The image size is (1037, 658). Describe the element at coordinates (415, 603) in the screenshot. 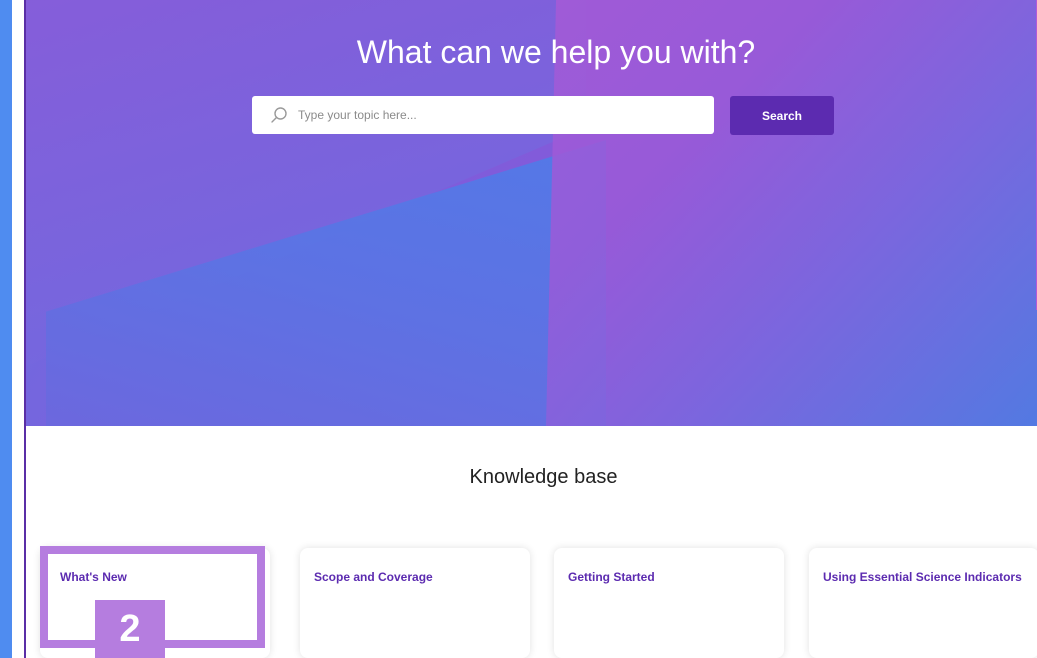

I see `kb-card-scope-and-coverage: Scope and Coverage` at that location.